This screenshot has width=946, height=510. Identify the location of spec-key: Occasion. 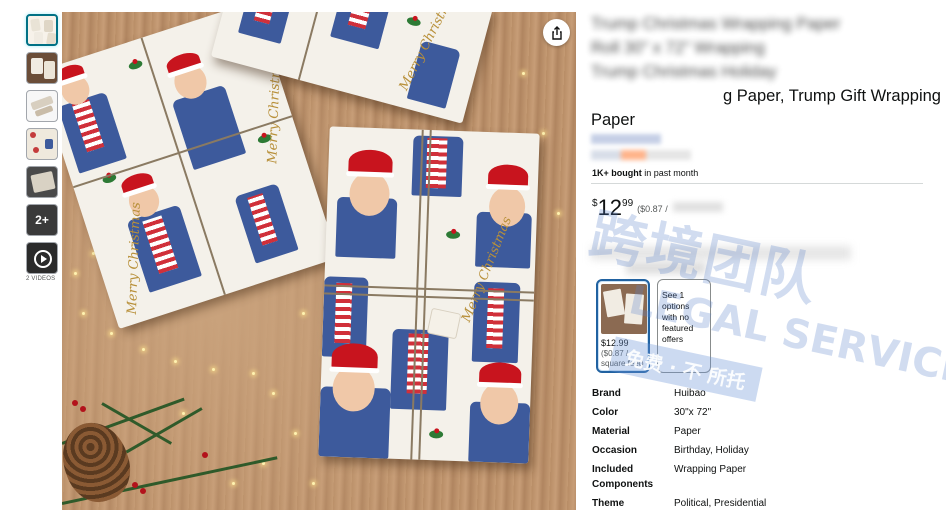
(615, 450).